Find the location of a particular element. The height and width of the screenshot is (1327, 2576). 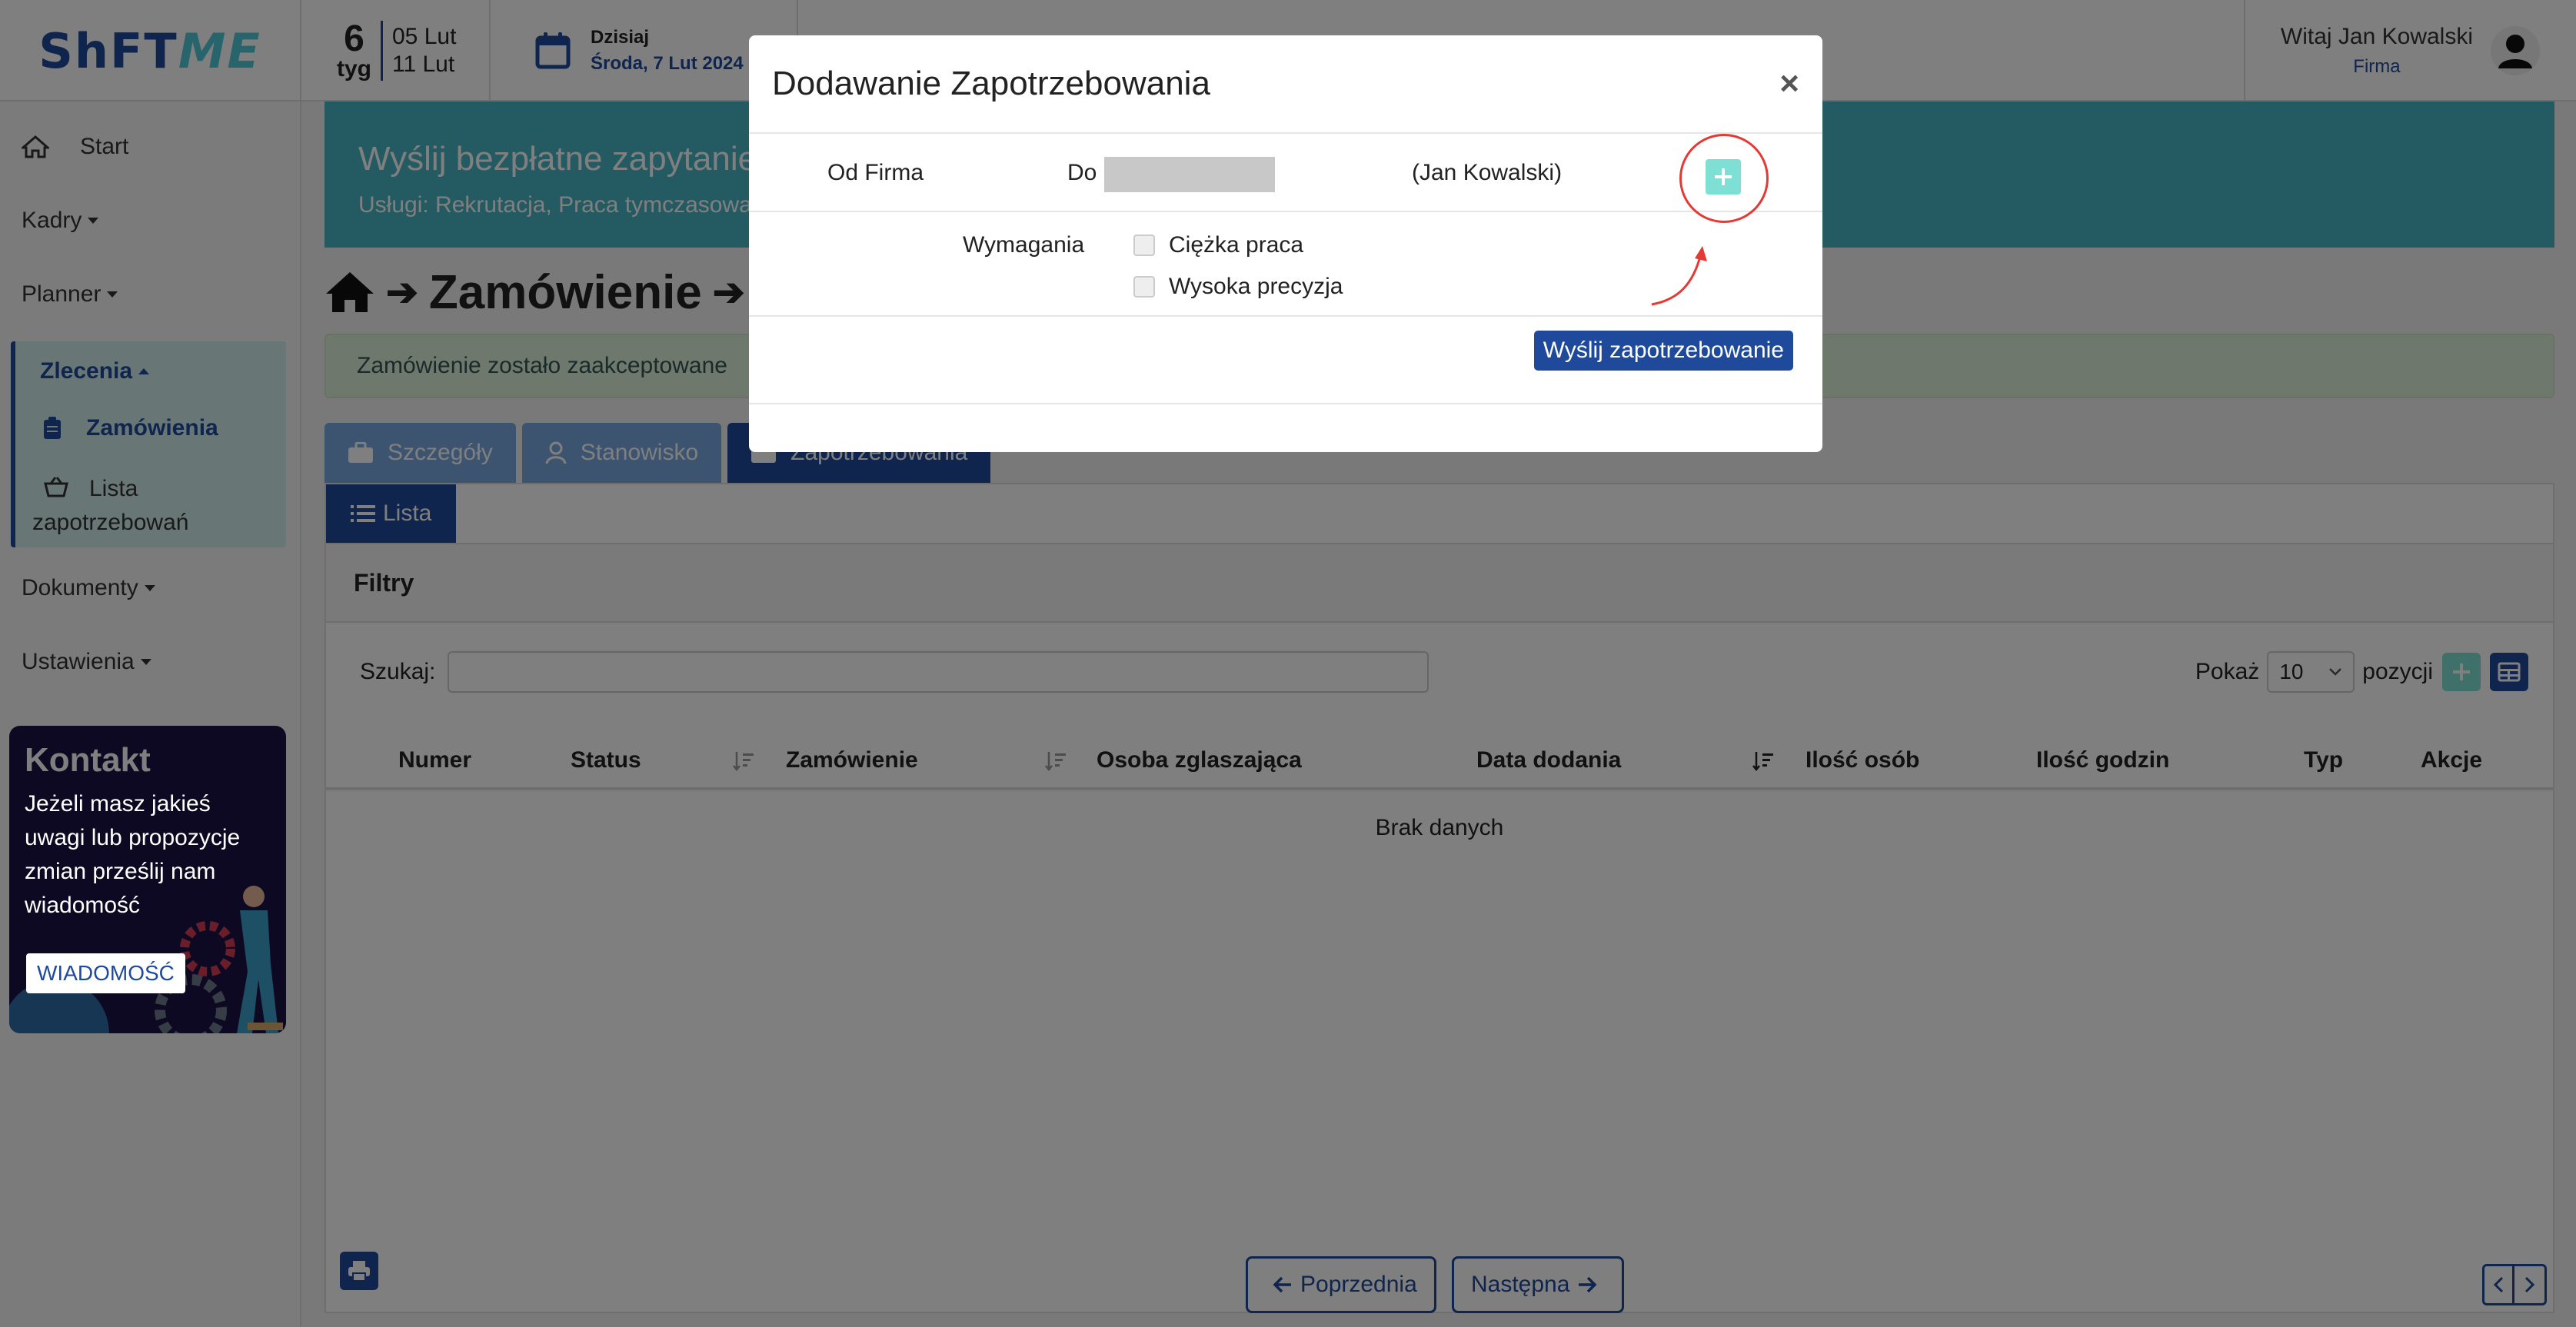

modal-header: Dodawanie Zapotrzebowania × is located at coordinates (1285, 84).